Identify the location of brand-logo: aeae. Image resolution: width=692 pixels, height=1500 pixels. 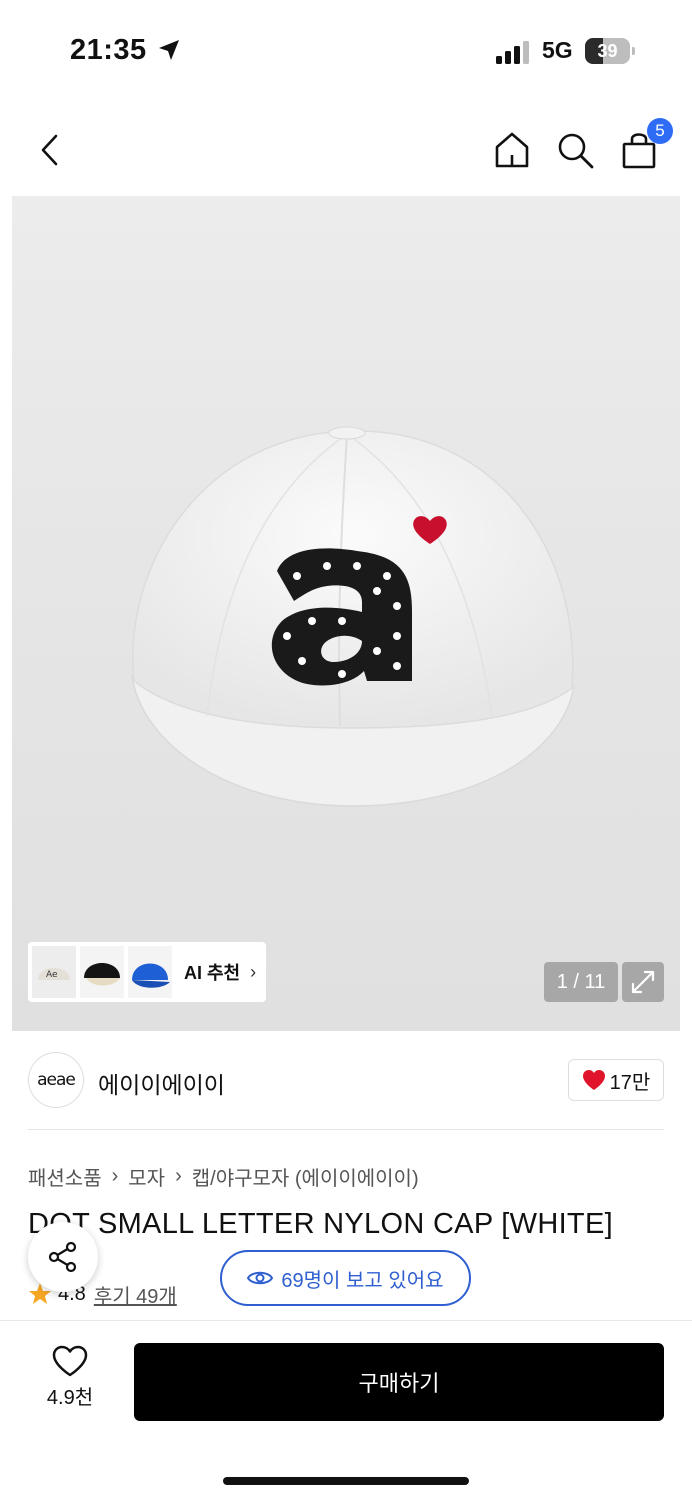
(56, 1080).